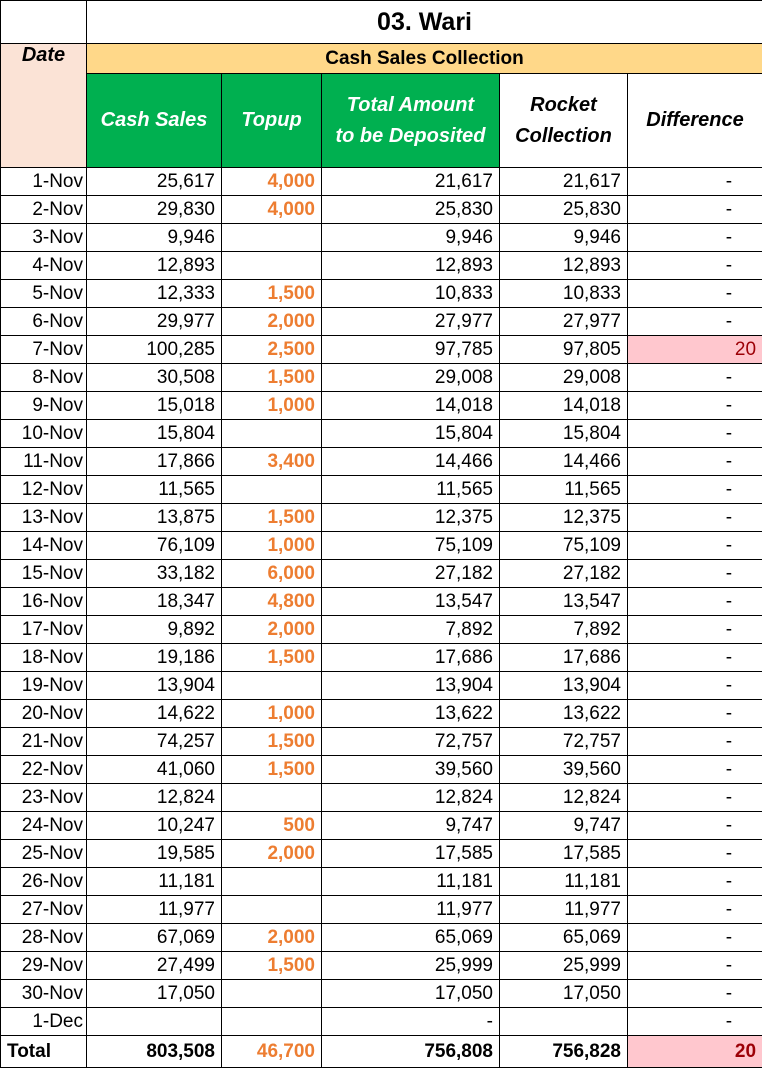 This screenshot has height=1070, width=762. I want to click on cash-sales-cell: 12,824, so click(154, 797).